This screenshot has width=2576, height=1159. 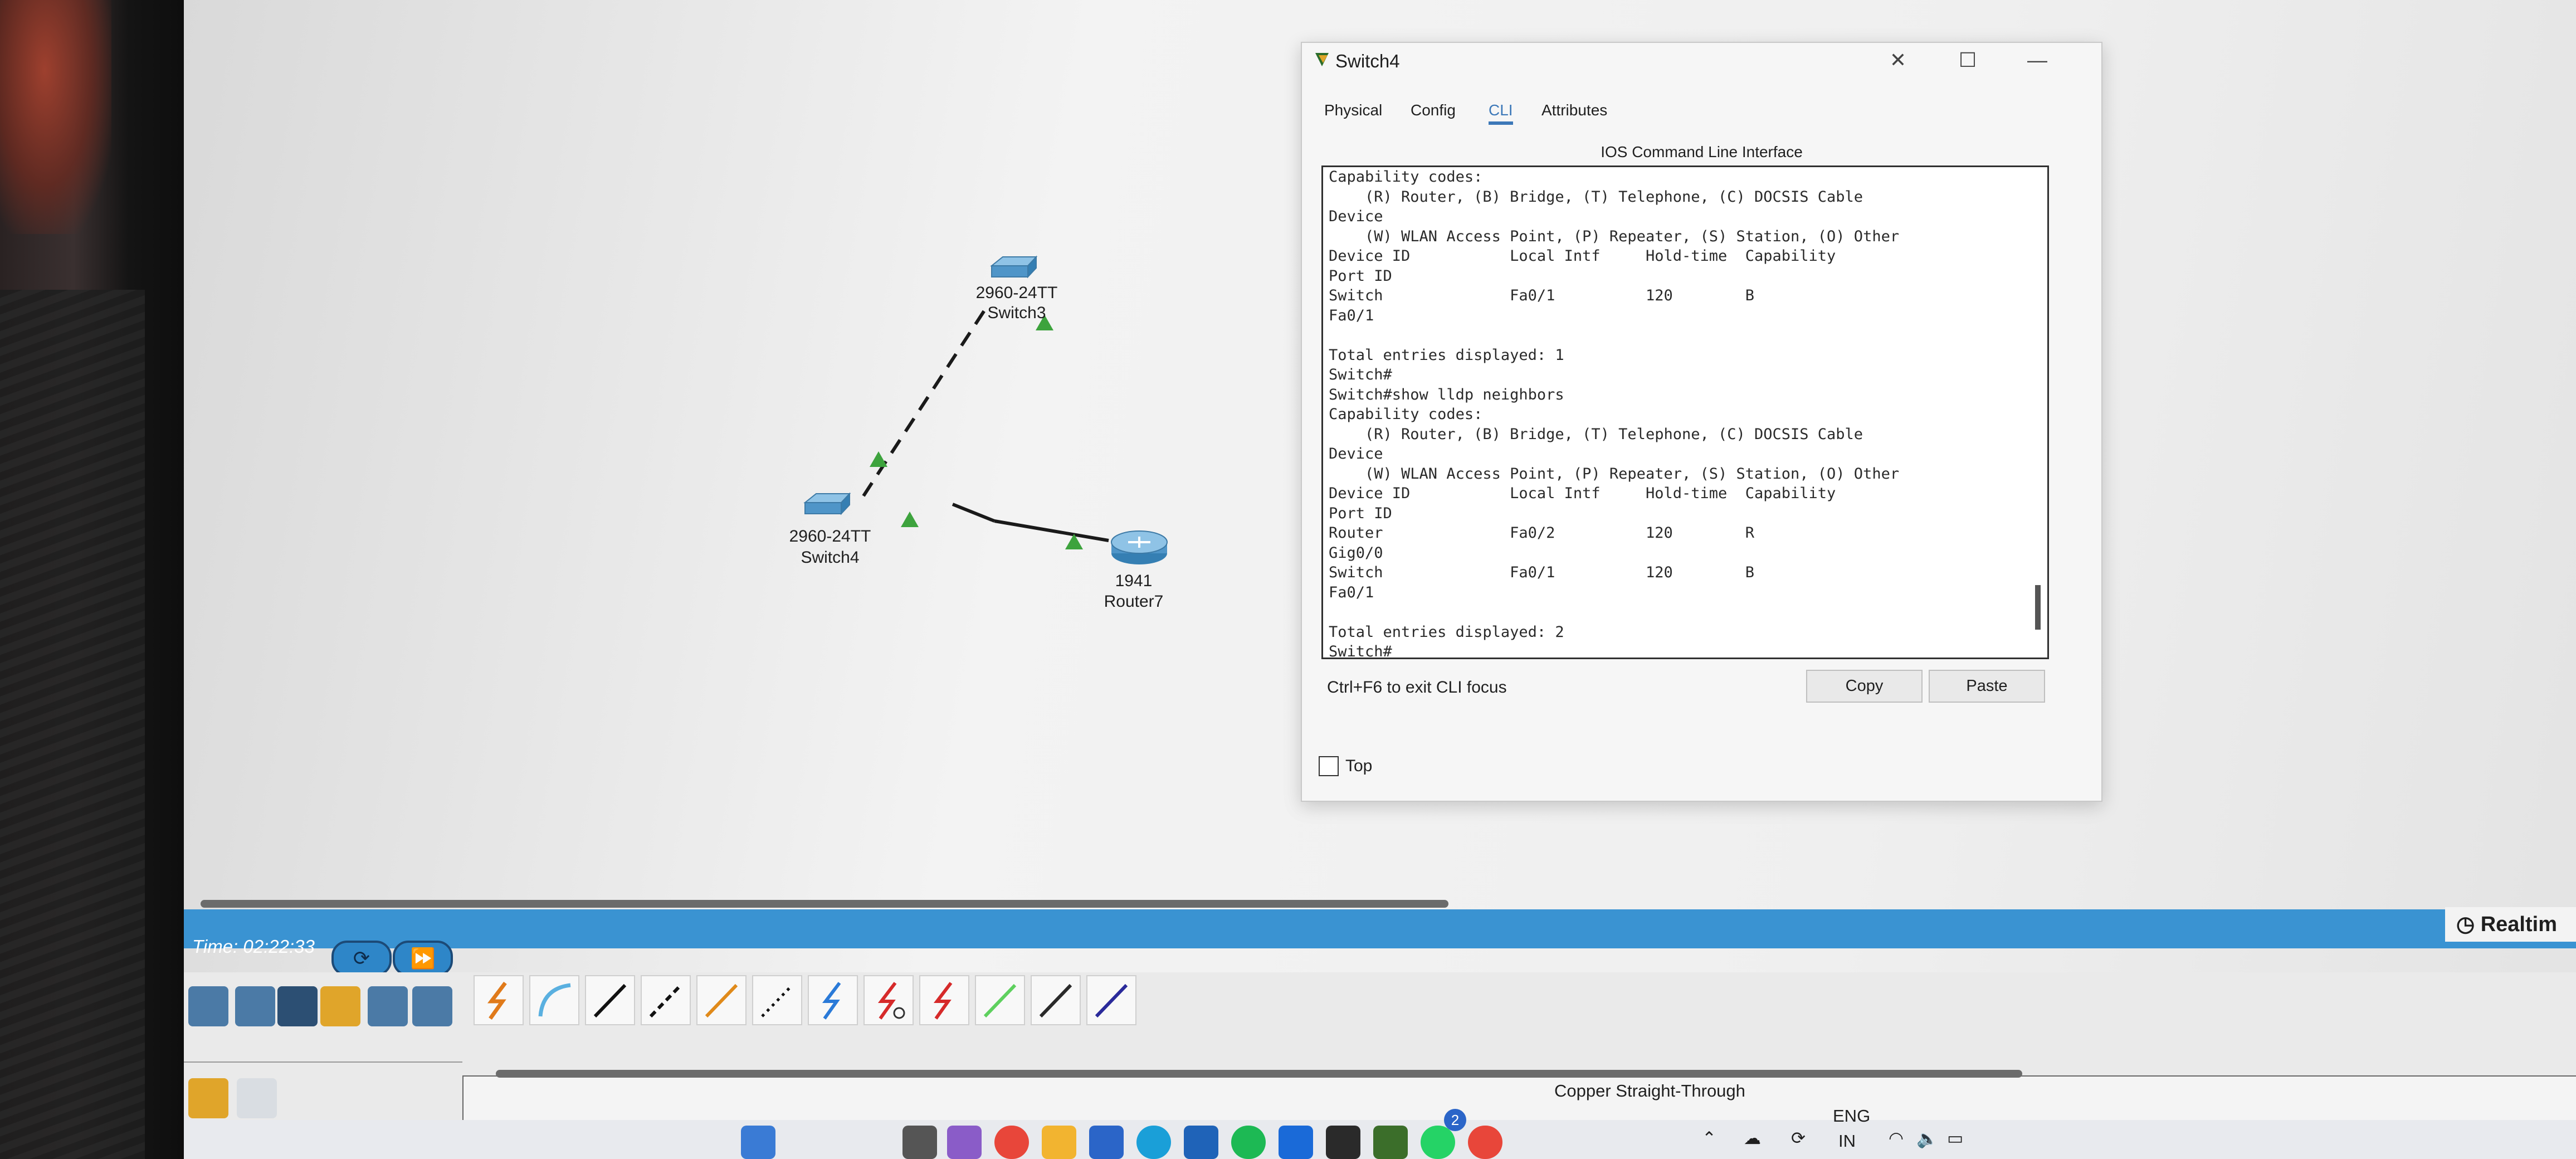 I want to click on serial-dte-cable-icon, so click(x=944, y=1000).